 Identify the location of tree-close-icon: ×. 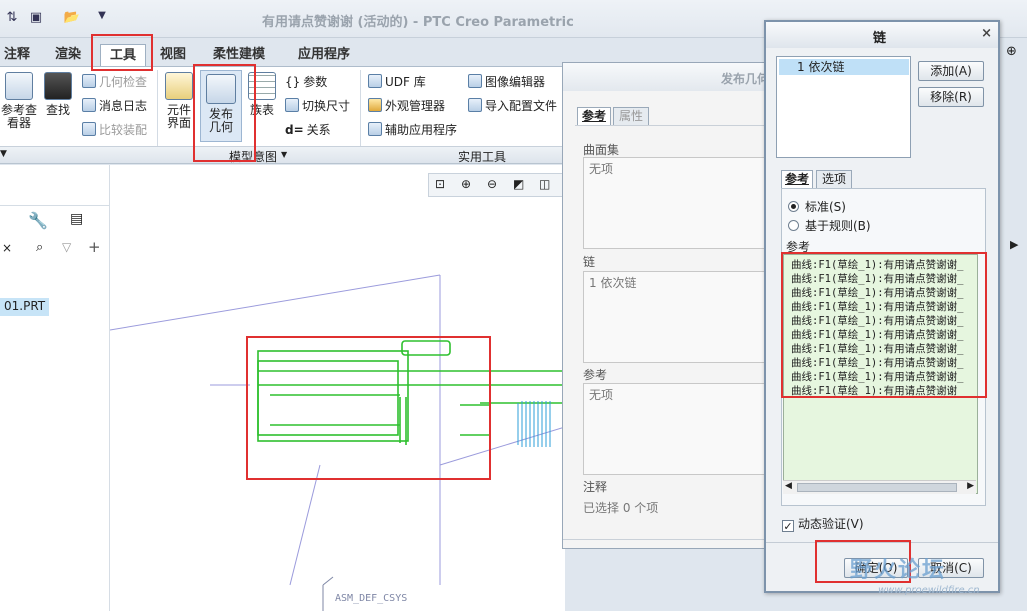
(7, 248).